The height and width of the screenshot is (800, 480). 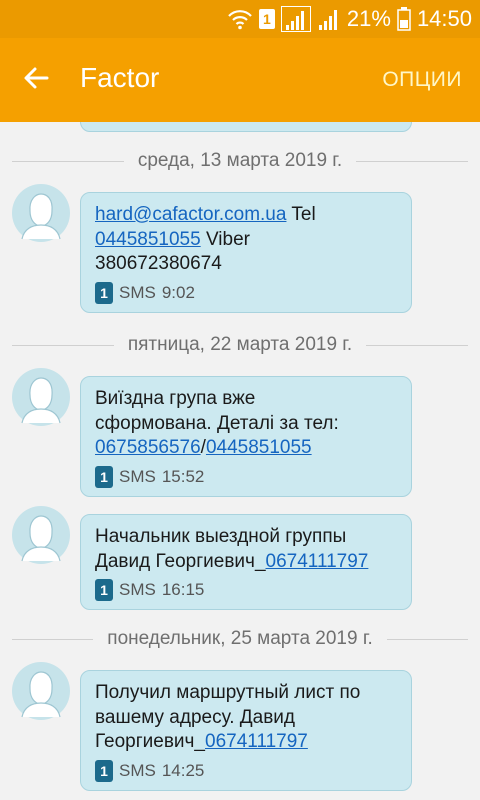 What do you see at coordinates (217, 423) in the screenshot?
I see `message-text-segment: сформована. Деталі за тел:` at bounding box center [217, 423].